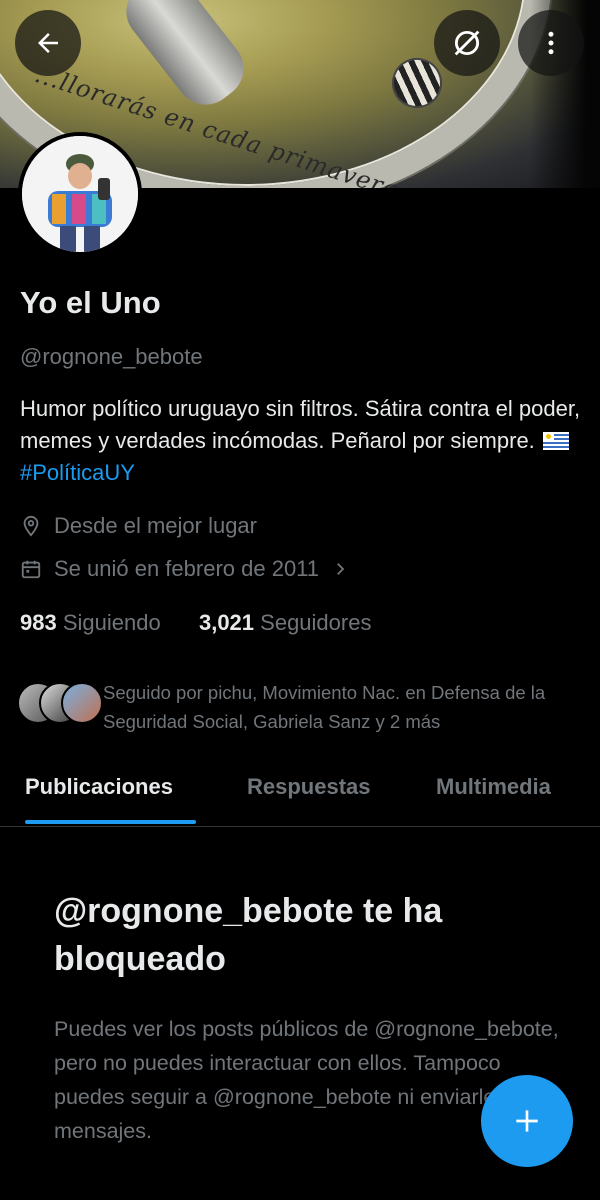 Image resolution: width=600 pixels, height=1200 pixels. I want to click on more-vertical-icon, so click(551, 43).